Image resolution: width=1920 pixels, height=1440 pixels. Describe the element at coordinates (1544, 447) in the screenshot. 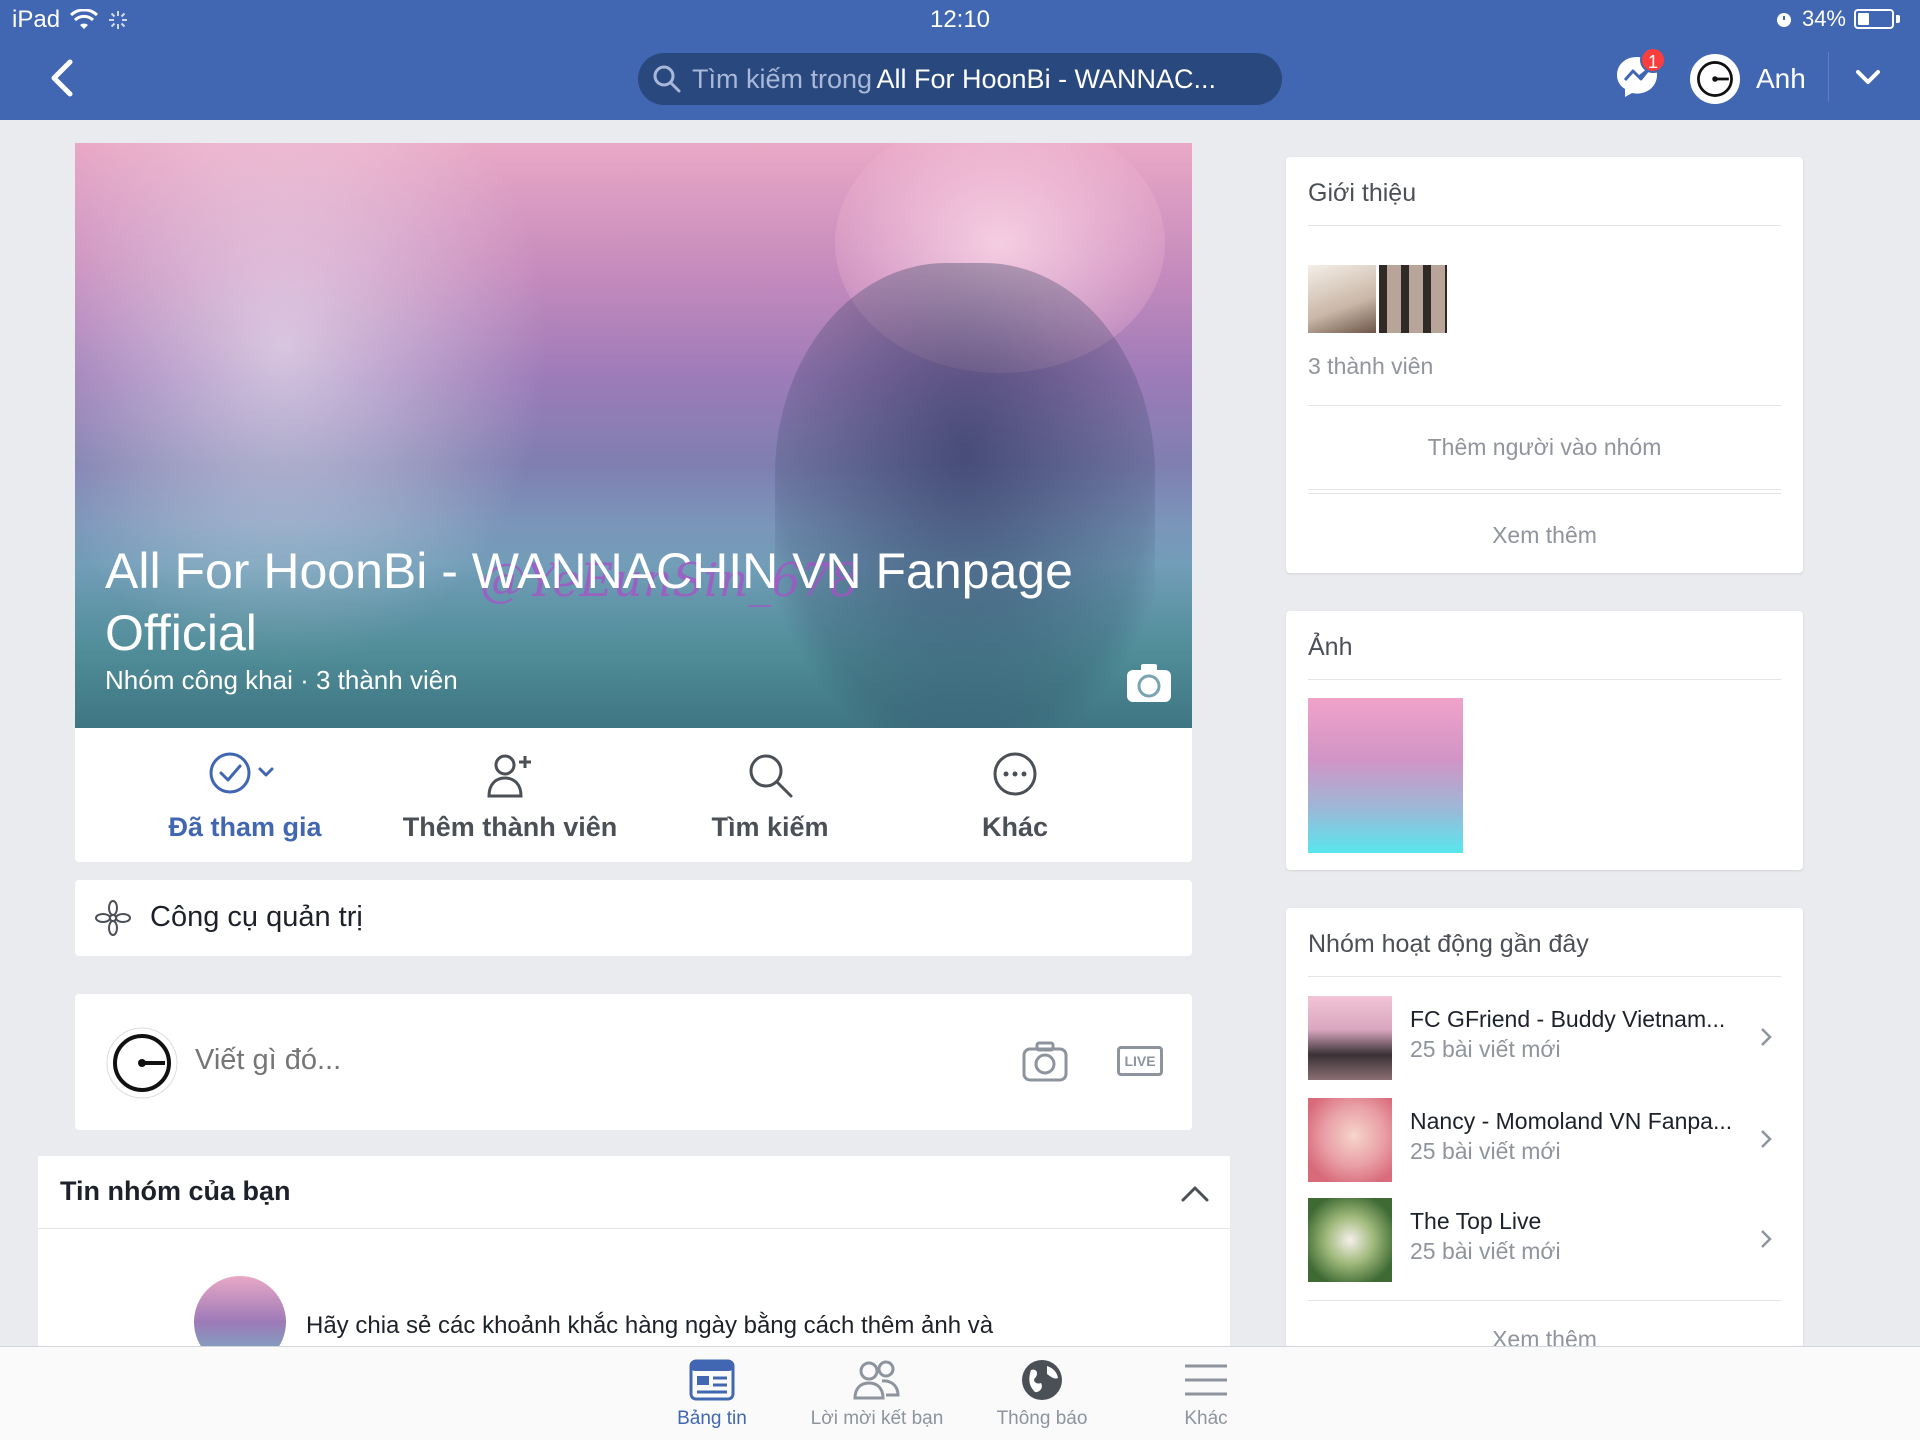

I see `add-people-link: Thêm người vào nhóm` at that location.